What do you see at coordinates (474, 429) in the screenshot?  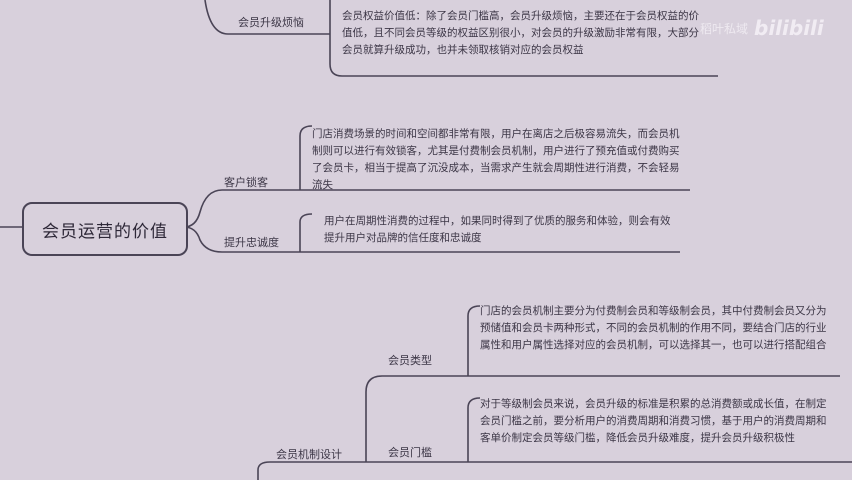 I see `threshold-text-bracket` at bounding box center [474, 429].